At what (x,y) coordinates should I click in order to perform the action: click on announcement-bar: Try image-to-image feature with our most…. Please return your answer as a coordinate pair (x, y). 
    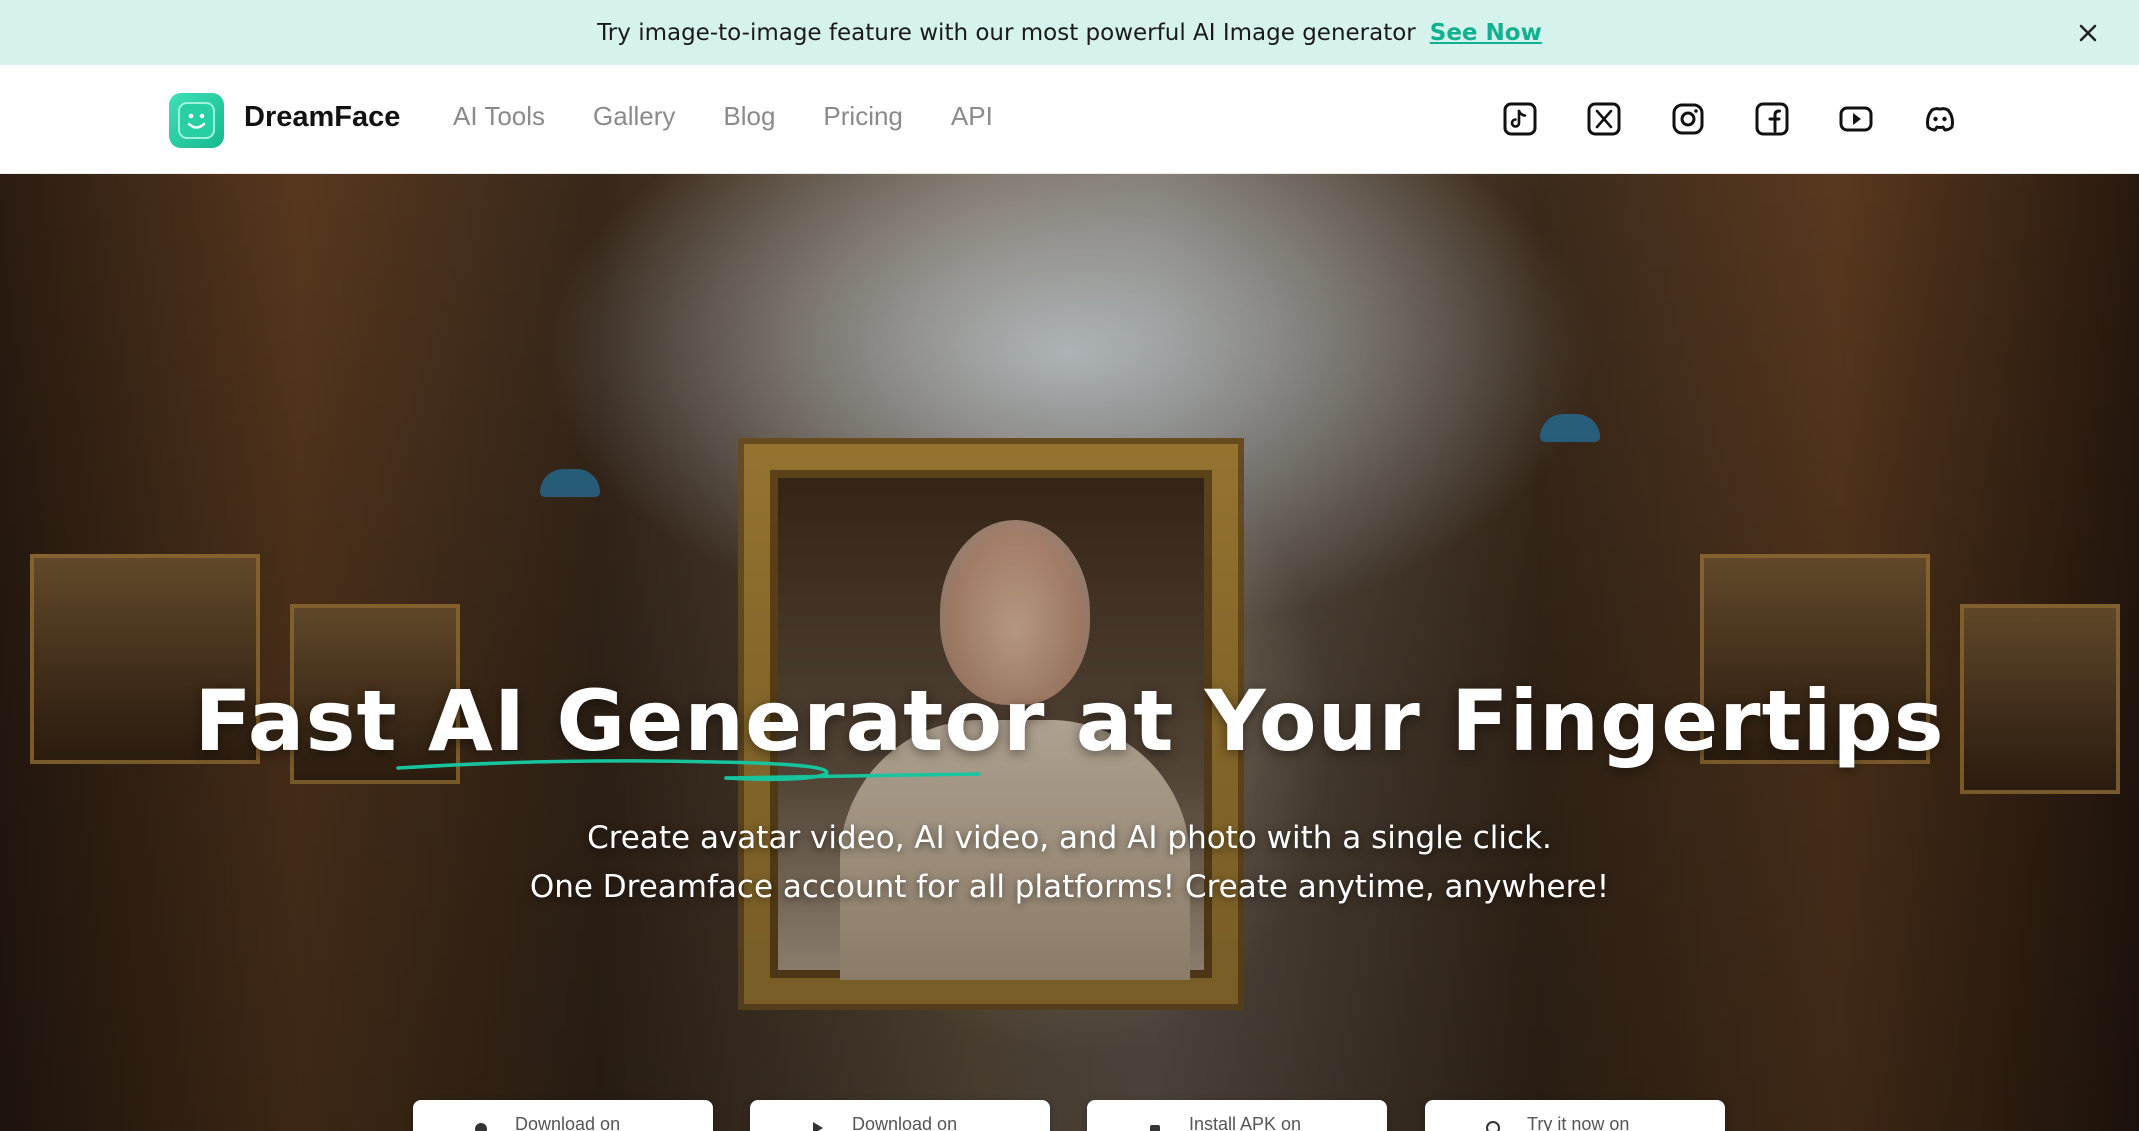
    Looking at the image, I should click on (1069, 32).